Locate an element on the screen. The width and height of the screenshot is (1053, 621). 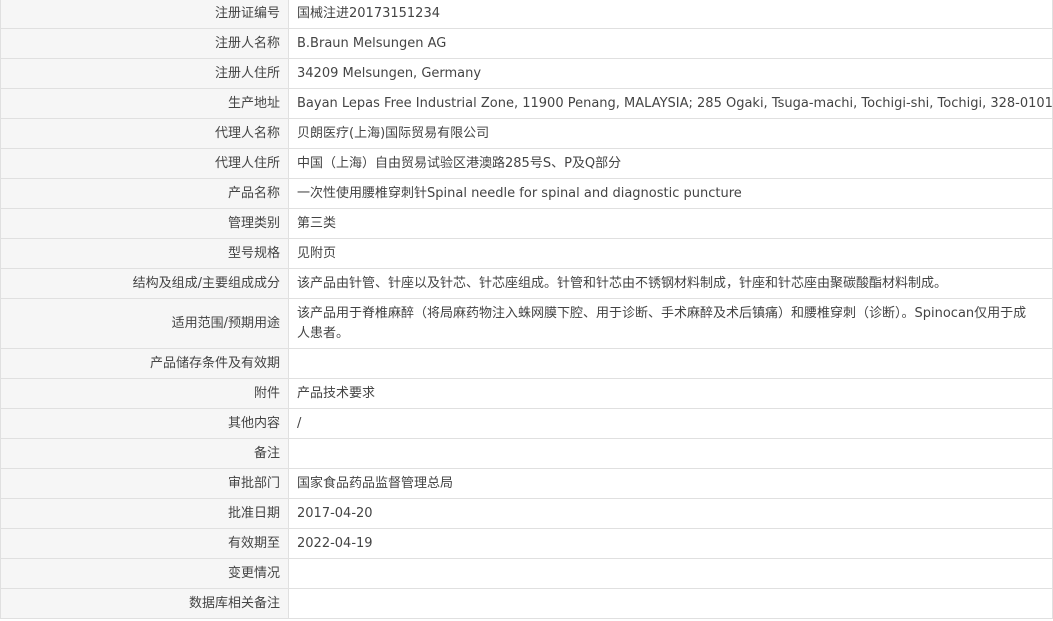
row-other-content: 其他内容 / is located at coordinates (526, 423).